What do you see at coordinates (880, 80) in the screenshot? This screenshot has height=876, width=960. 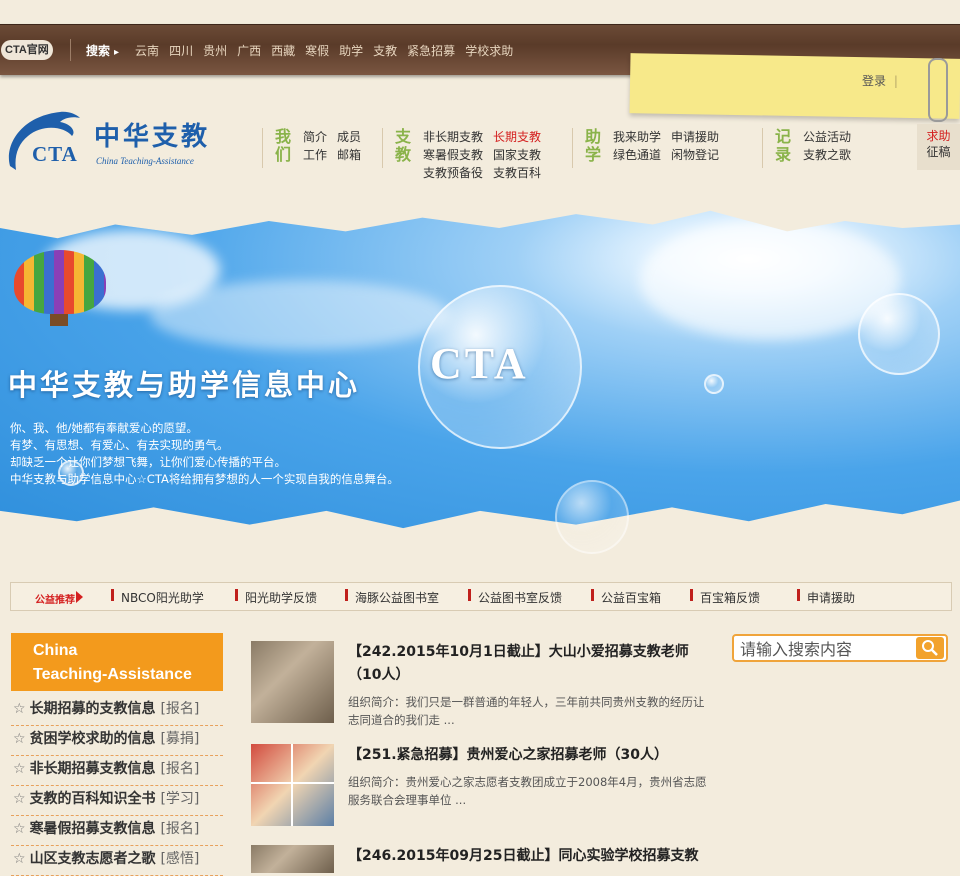 I see `login-link: 登录` at bounding box center [880, 80].